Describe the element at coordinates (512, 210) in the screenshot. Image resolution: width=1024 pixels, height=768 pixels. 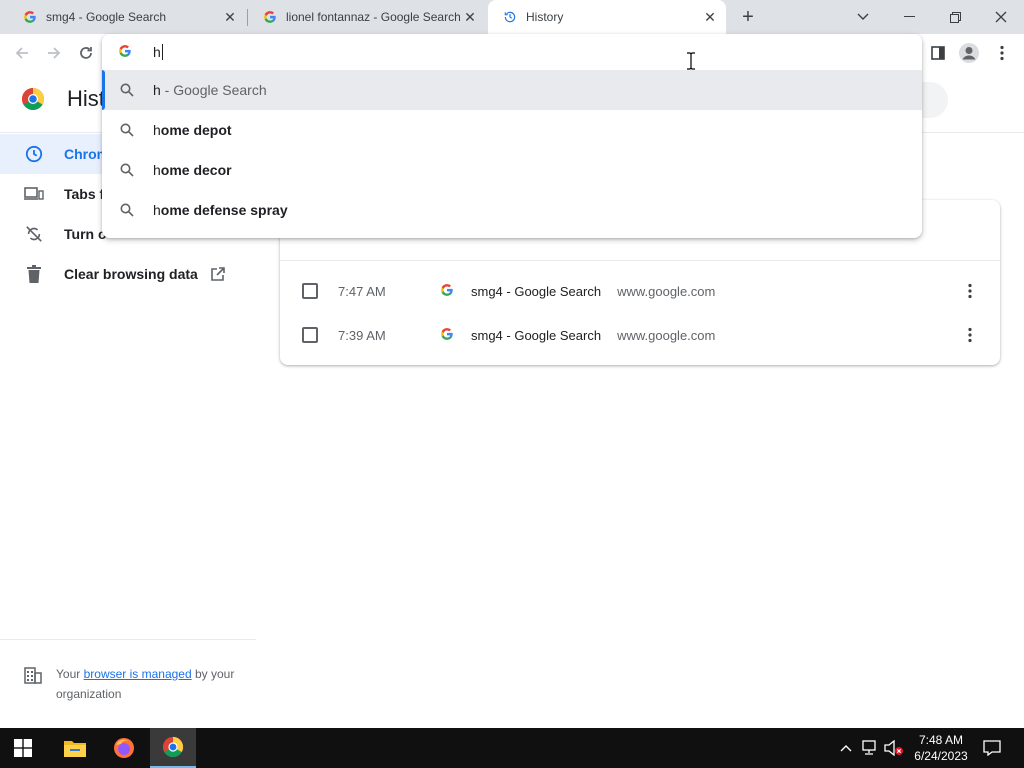
I see `suggestion-item: home defense spray` at that location.